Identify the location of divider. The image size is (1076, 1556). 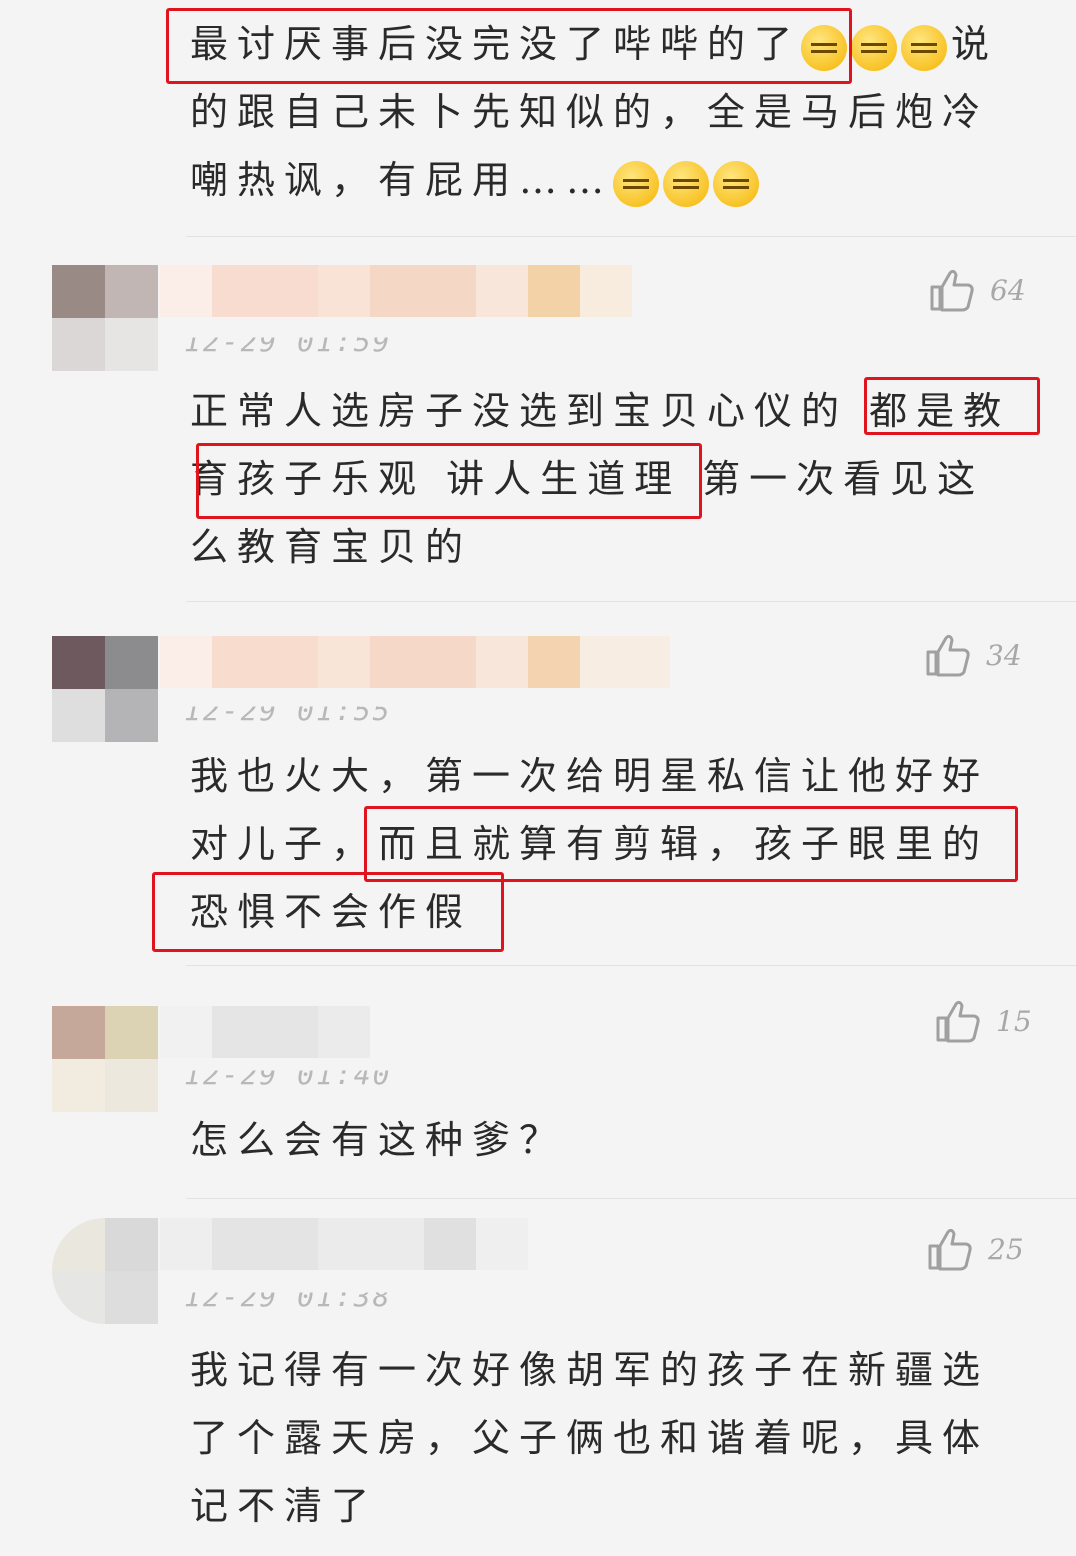
(631, 1198).